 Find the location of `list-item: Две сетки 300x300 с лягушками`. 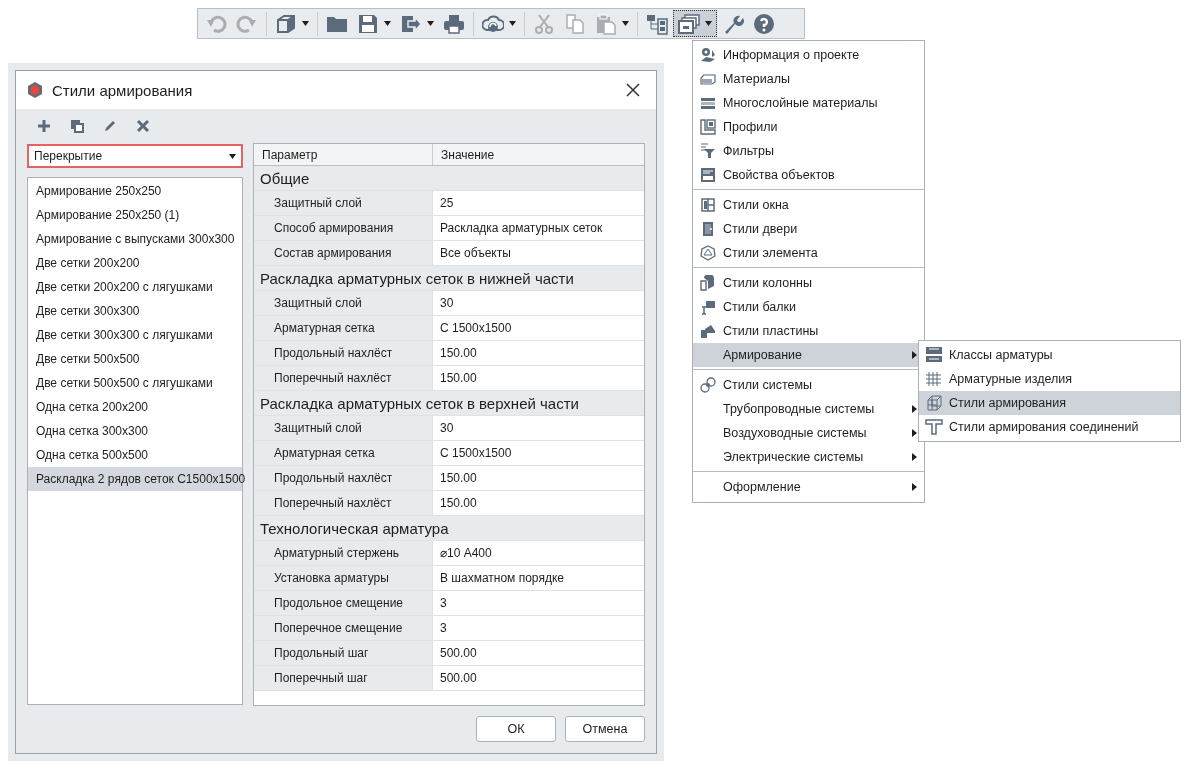

list-item: Две сетки 300x300 с лягушками is located at coordinates (135, 335).